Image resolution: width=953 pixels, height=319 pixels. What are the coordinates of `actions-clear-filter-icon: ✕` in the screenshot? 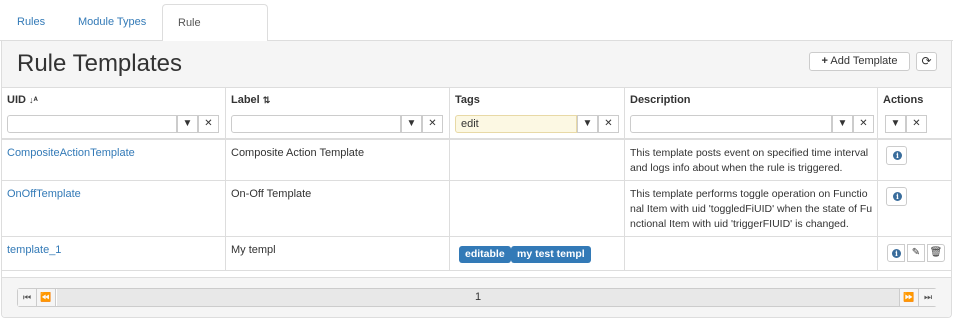 It's located at (916, 124).